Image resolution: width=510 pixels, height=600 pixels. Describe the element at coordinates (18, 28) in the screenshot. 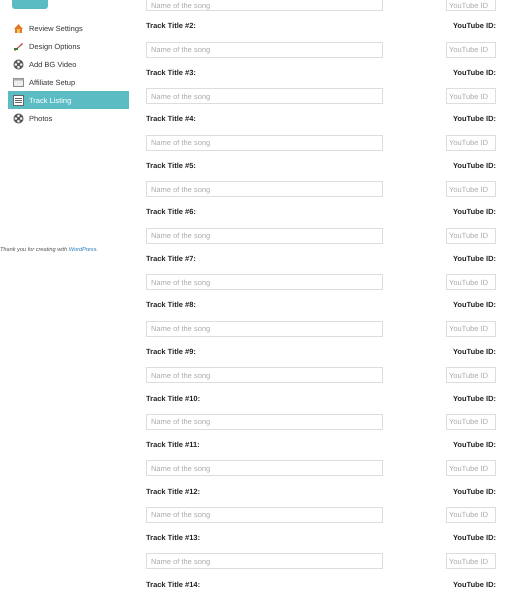

I see `house-icon` at that location.